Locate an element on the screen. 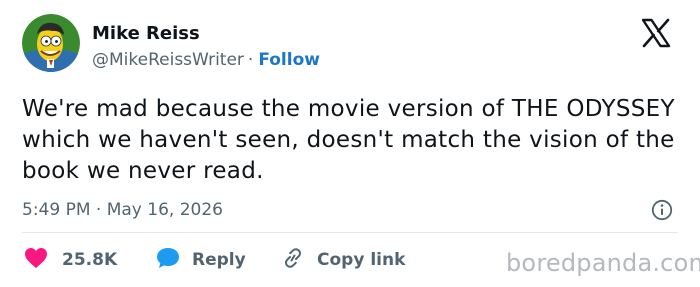 This screenshot has height=287, width=700. reply-button: Reply is located at coordinates (201, 260).